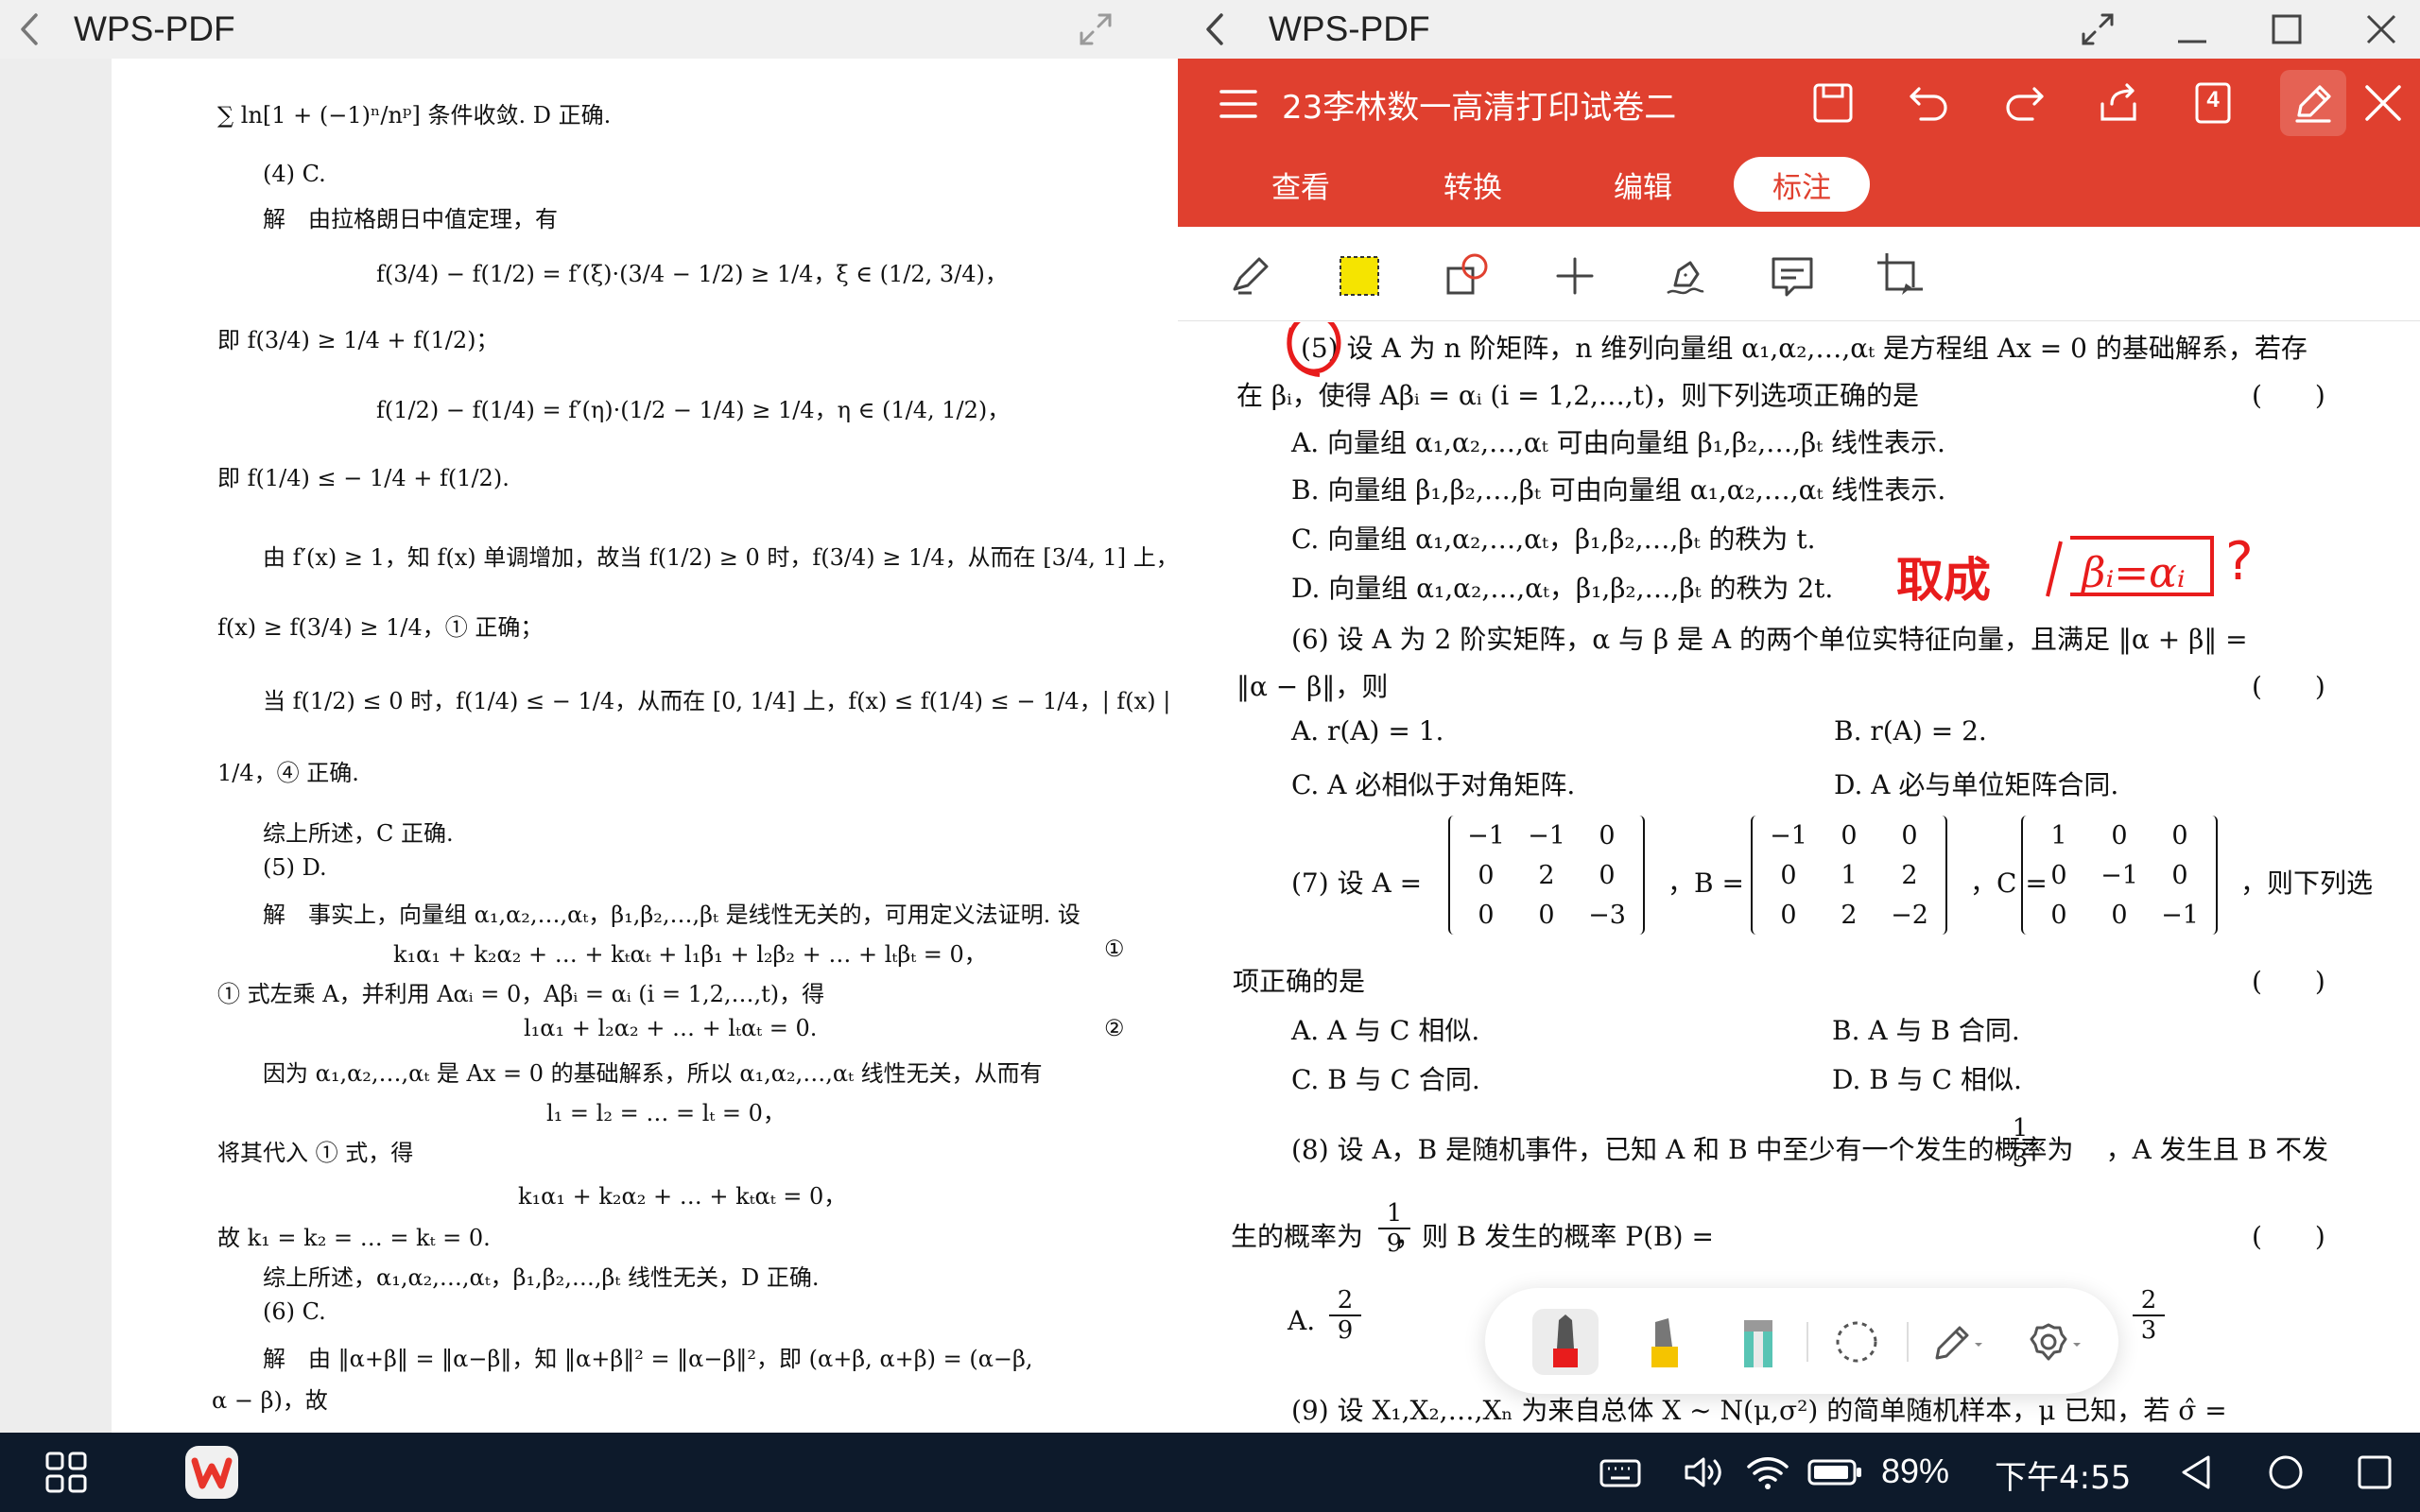  What do you see at coordinates (1802, 184) in the screenshot?
I see `tab-annotate: 标注` at bounding box center [1802, 184].